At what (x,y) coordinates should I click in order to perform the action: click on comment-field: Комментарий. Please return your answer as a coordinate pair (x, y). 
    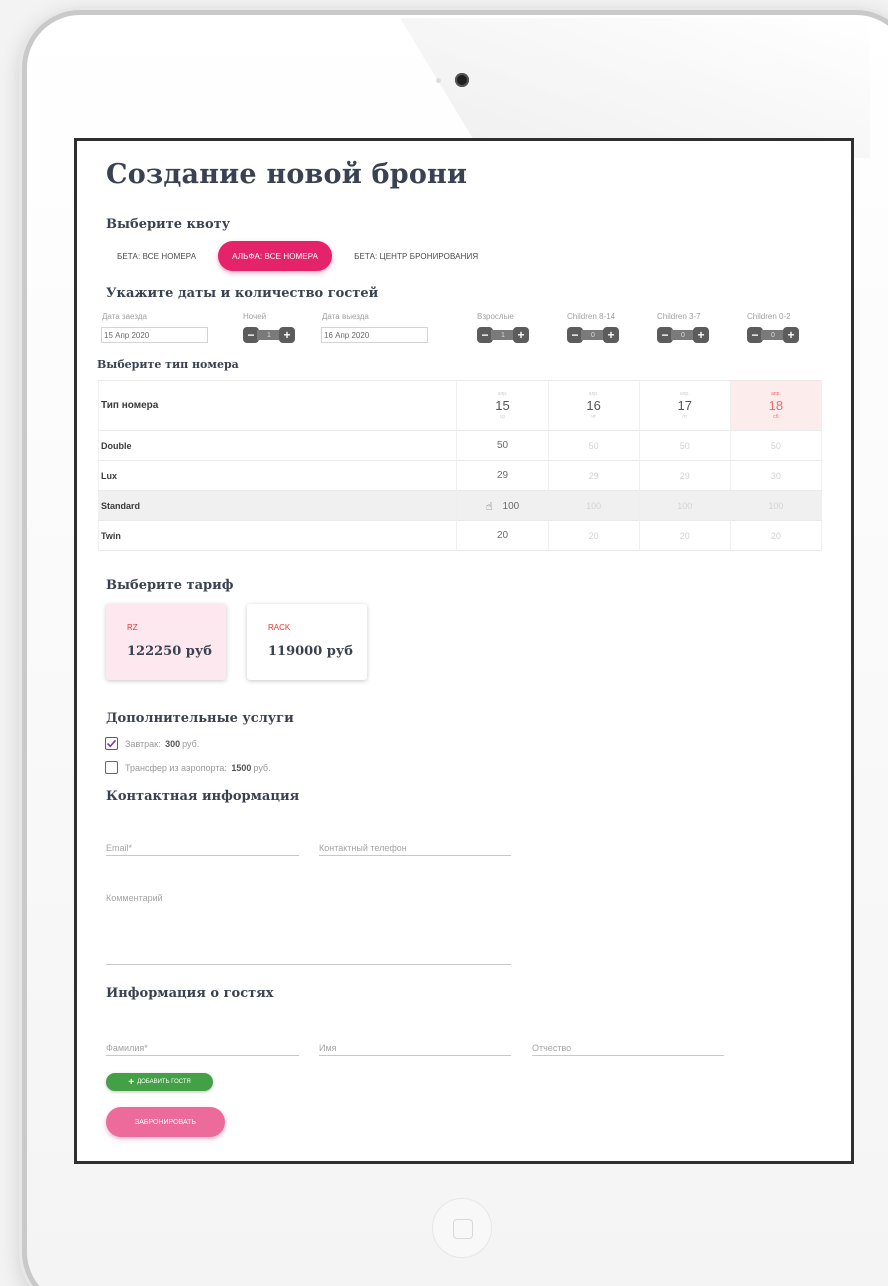
    Looking at the image, I should click on (308, 929).